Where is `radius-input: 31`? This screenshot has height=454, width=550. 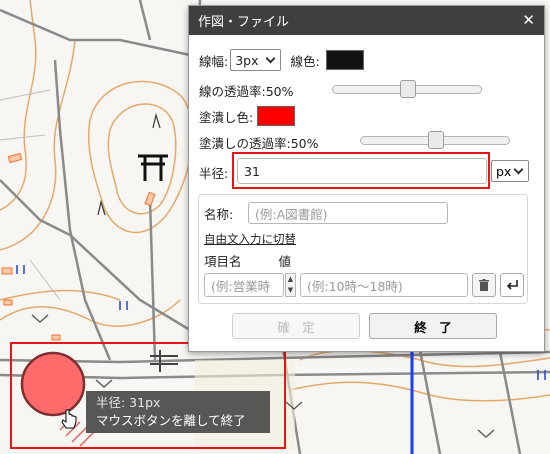
radius-input: 31 is located at coordinates (362, 171).